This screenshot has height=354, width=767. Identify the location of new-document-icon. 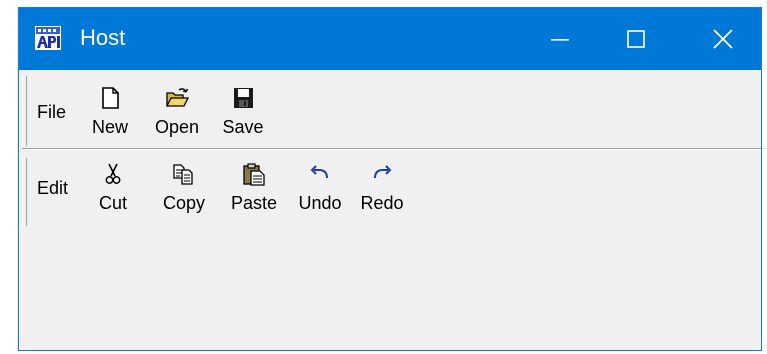
(110, 98).